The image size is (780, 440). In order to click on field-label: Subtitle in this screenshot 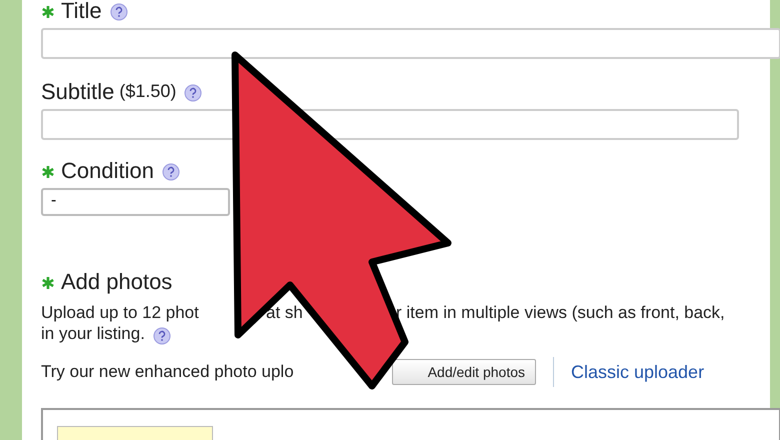, I will do `click(77, 92)`.